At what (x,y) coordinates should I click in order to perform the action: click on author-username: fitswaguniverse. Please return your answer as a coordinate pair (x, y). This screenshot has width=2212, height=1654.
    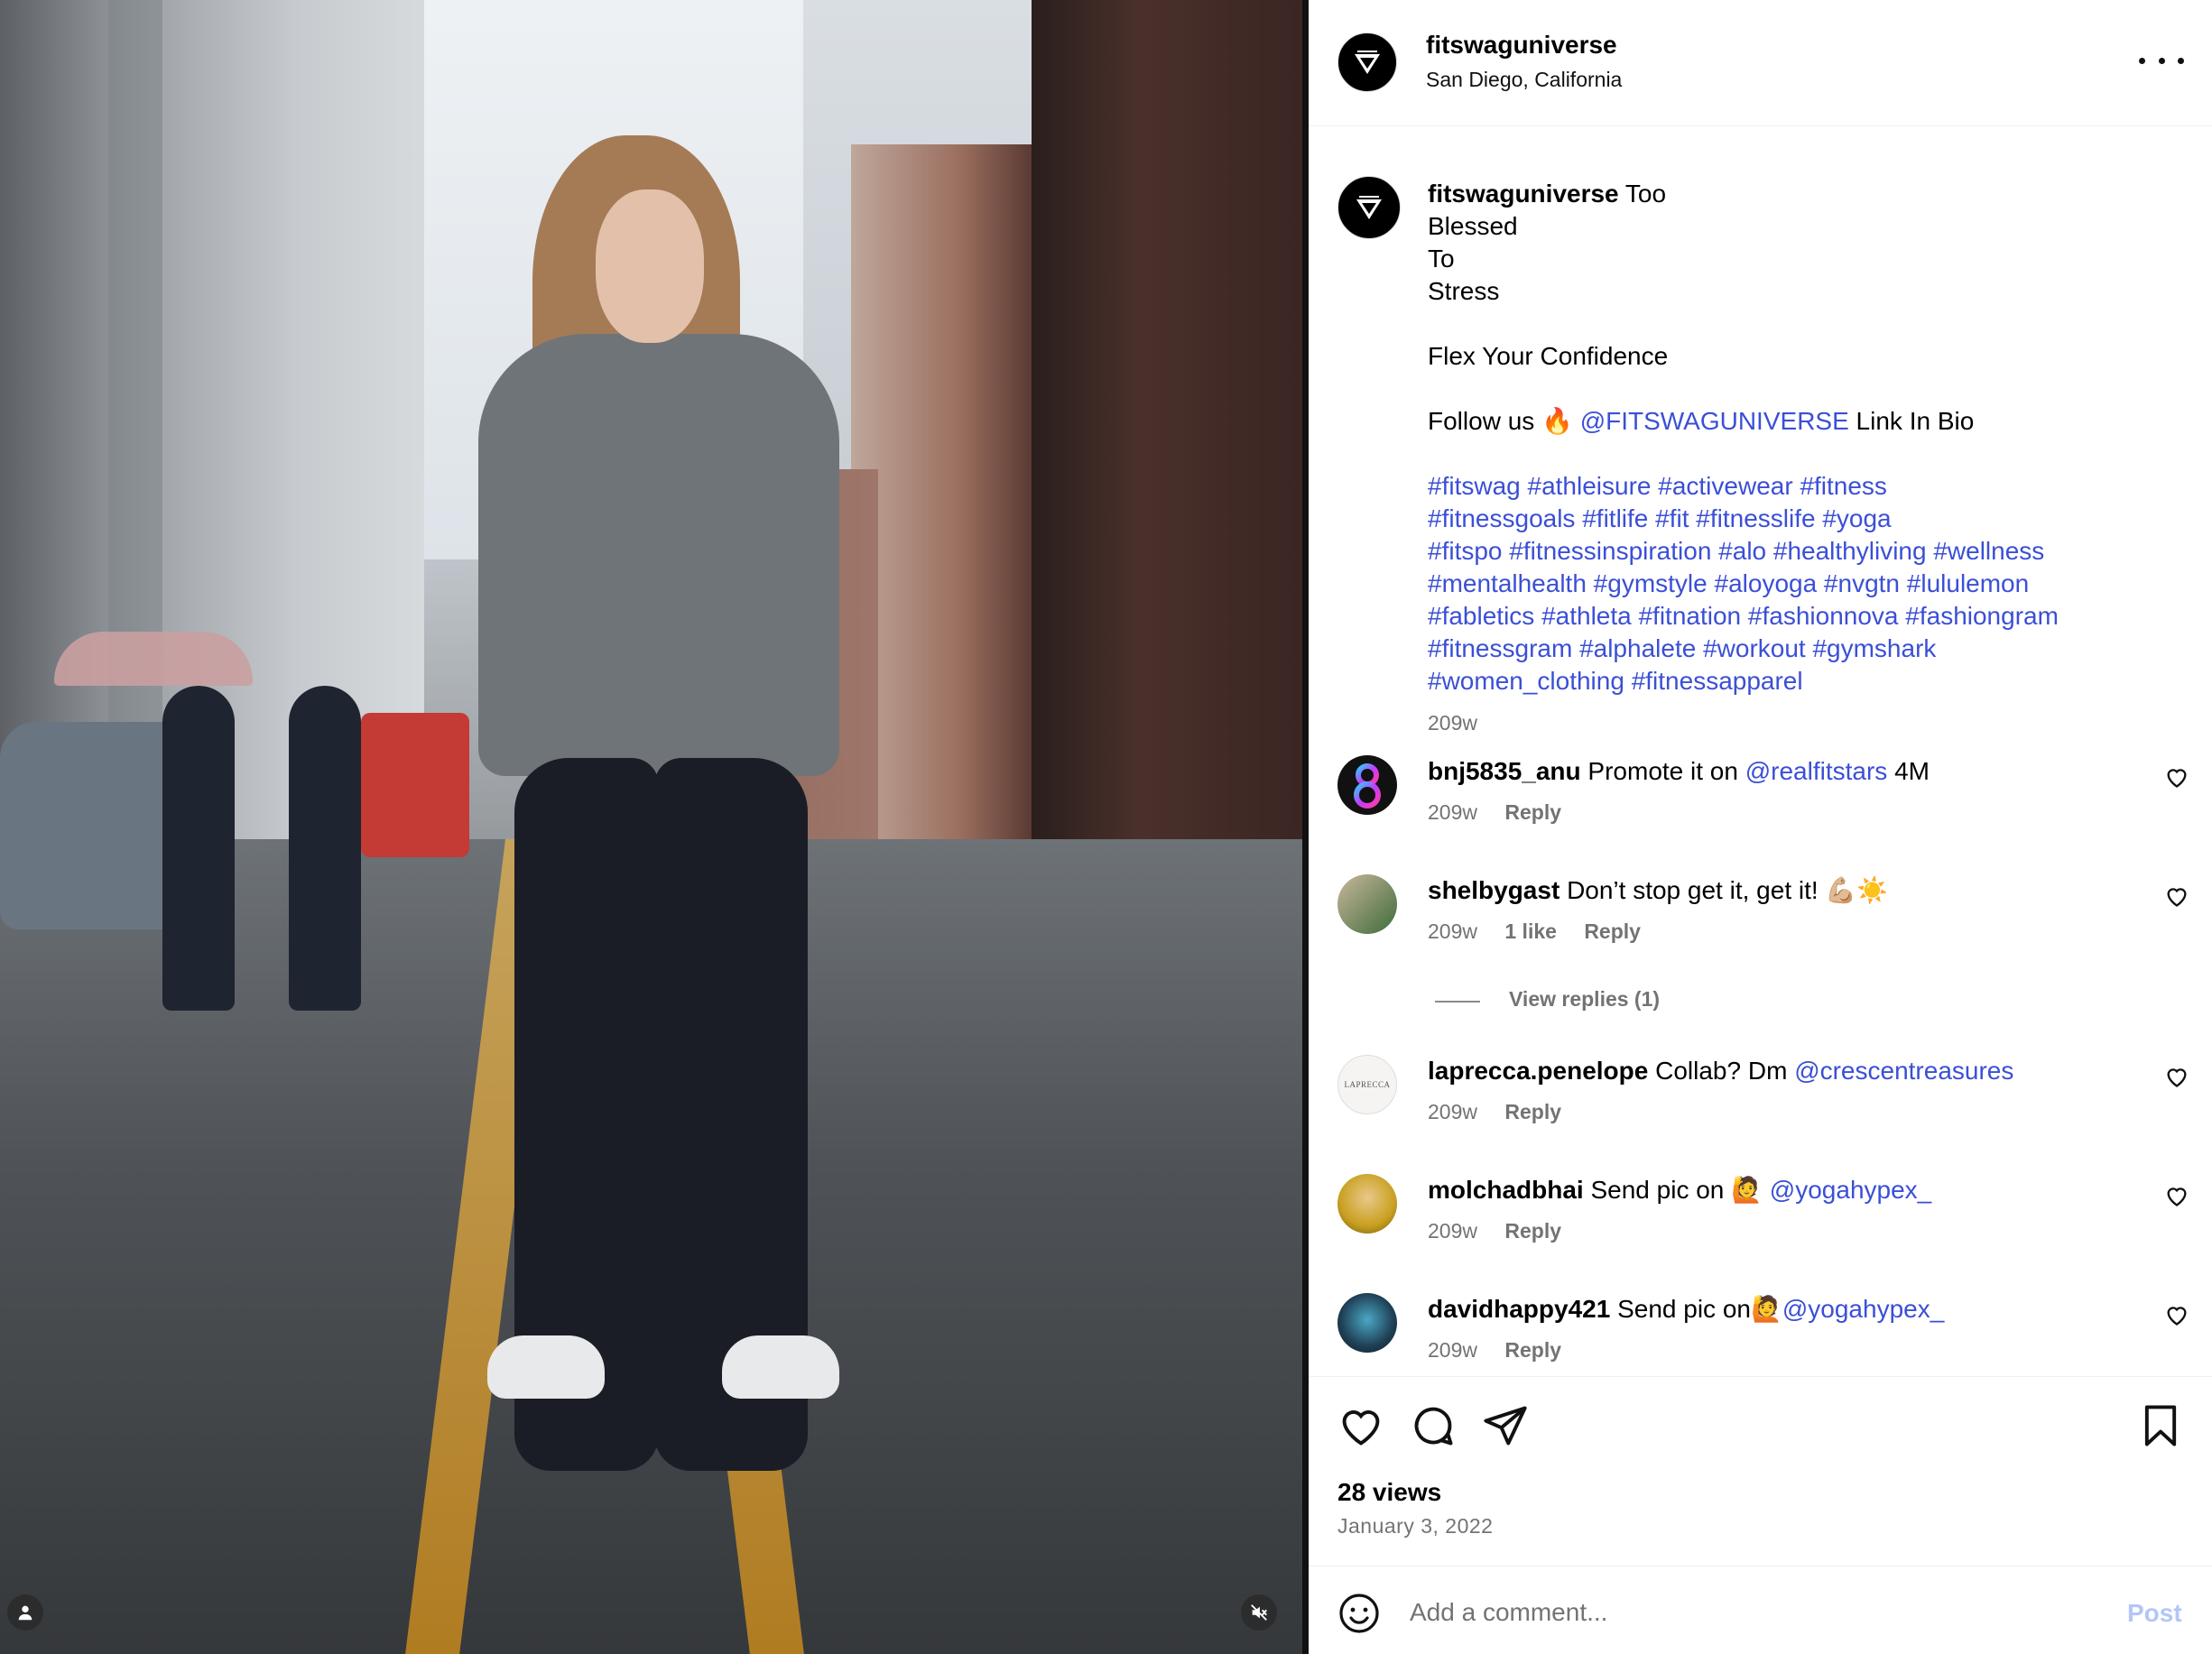
    Looking at the image, I should click on (1521, 46).